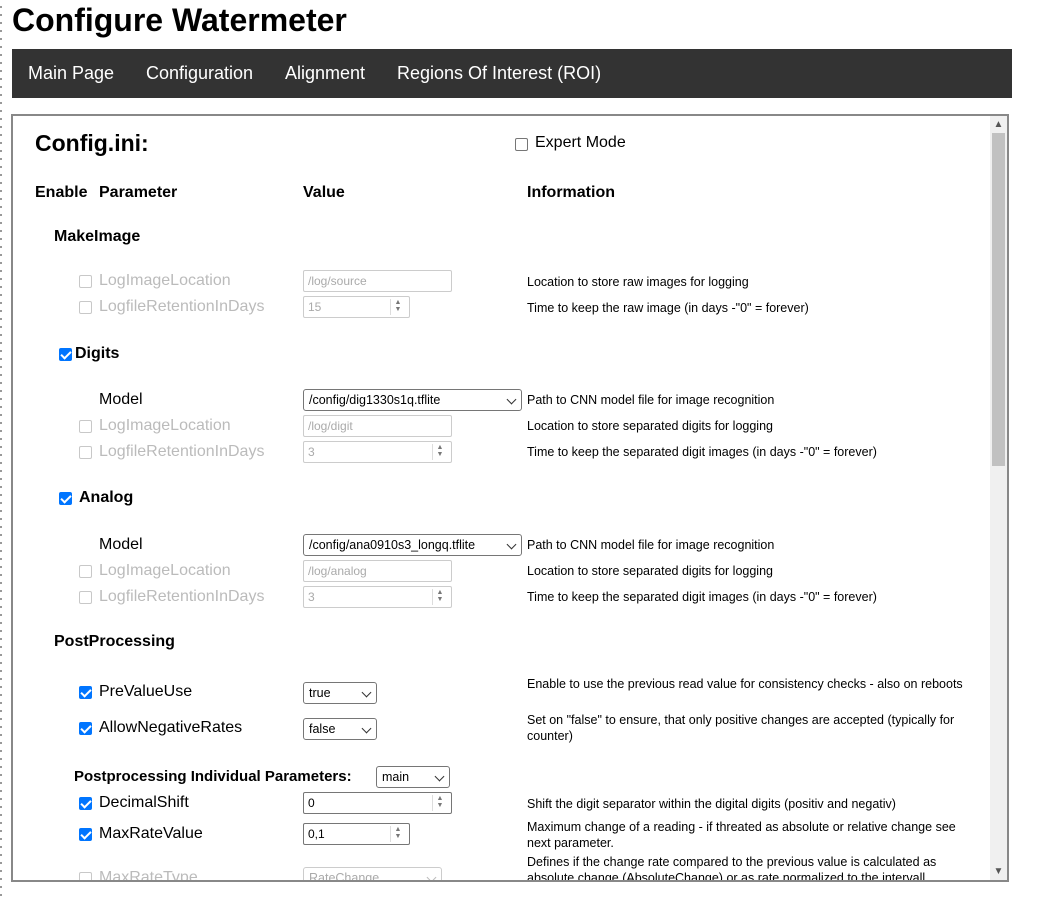 The width and height of the screenshot is (1039, 899). Describe the element at coordinates (392, 545) in the screenshot. I see `select-value: /config/ana0910s3_longq.tflite` at that location.